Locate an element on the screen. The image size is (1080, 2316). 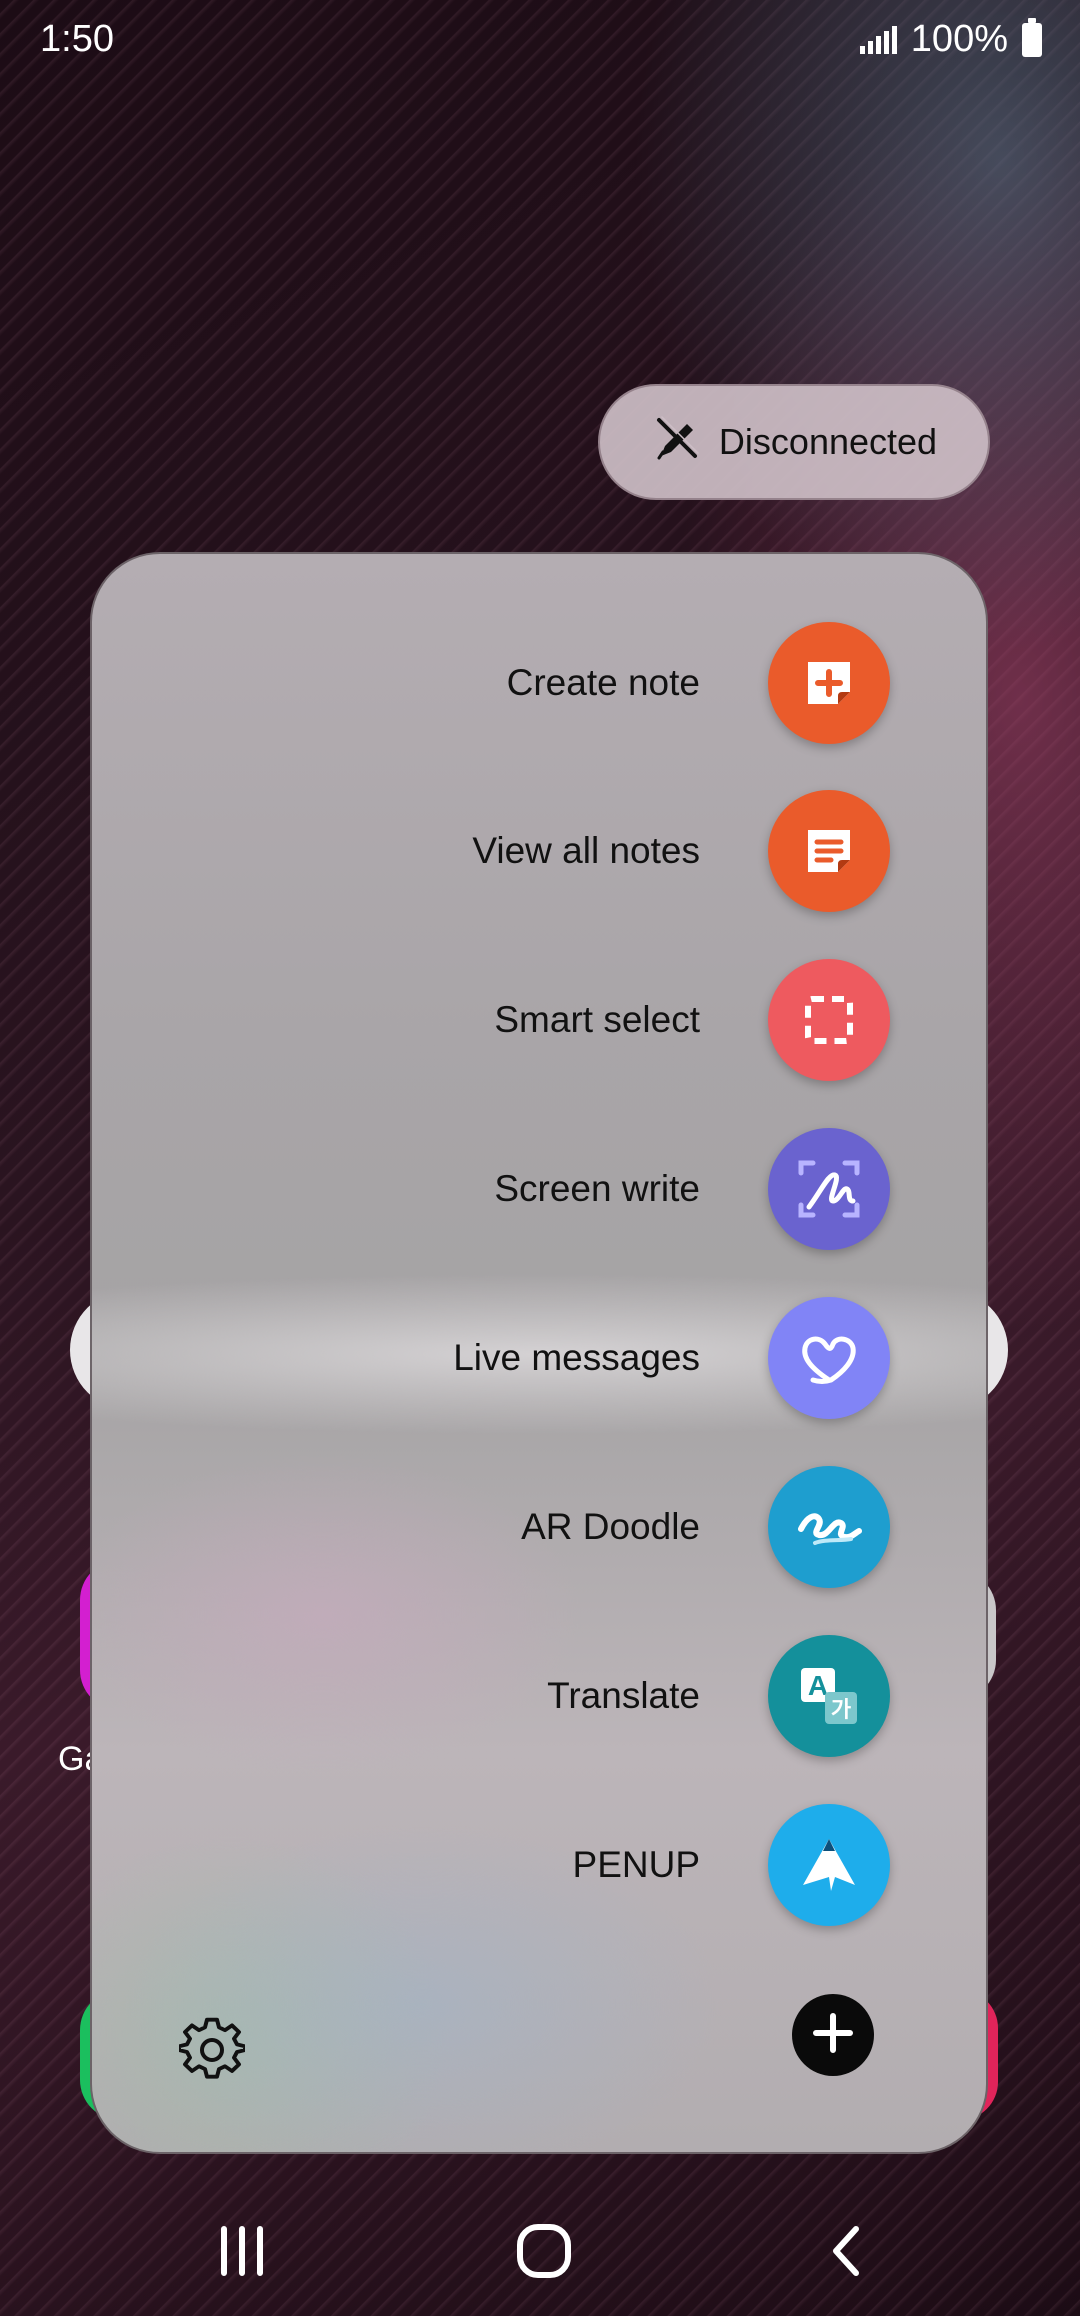
signal-icon is located at coordinates (878, 39).